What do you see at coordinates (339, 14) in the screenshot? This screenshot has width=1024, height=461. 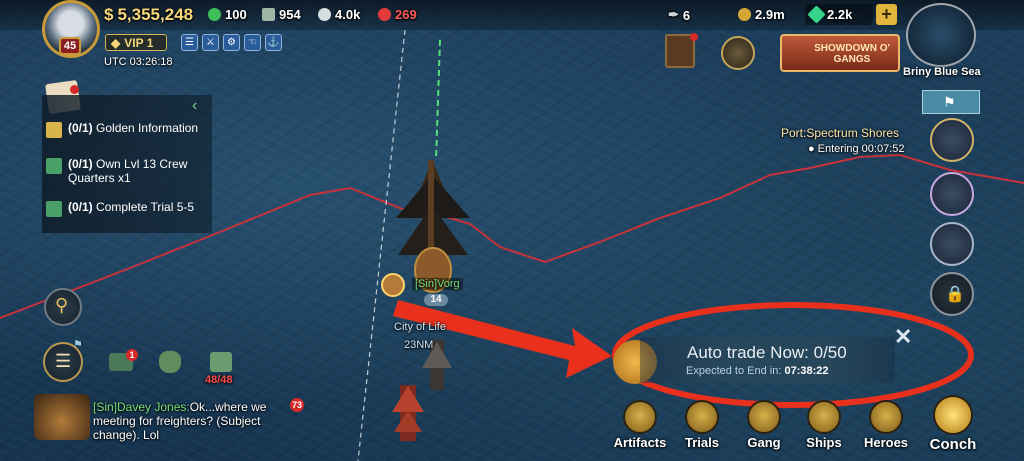 I see `skull-white-resource: 4.0k` at bounding box center [339, 14].